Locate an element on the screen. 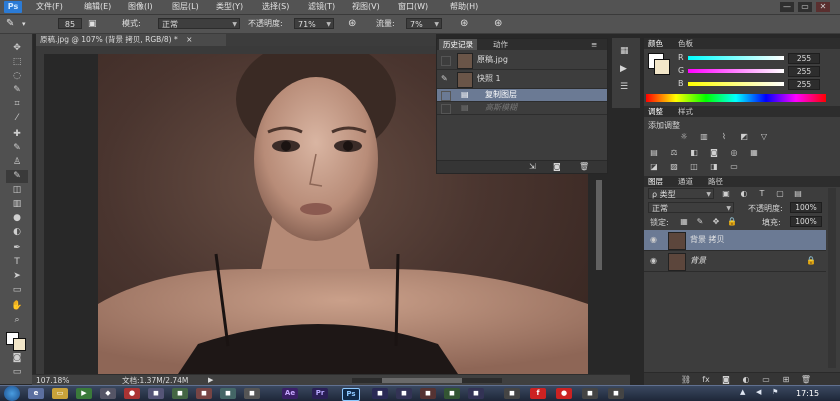 Image resolution: width=840 pixels, height=401 pixels. vibrance-icon: ▽ is located at coordinates (764, 136).